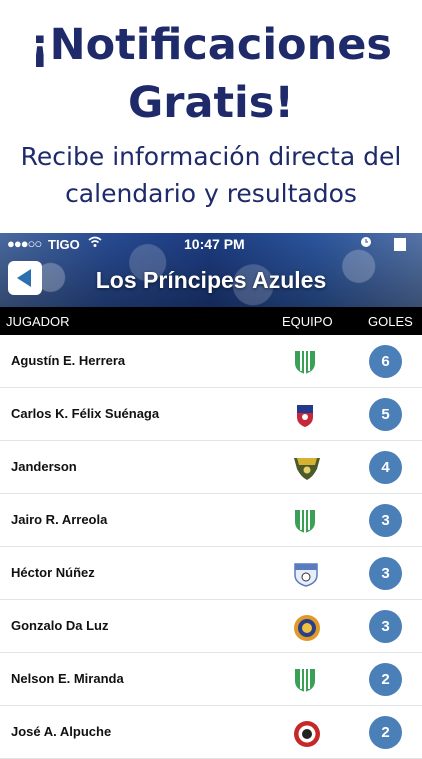 The image size is (422, 759). Describe the element at coordinates (85, 413) in the screenshot. I see `player-name: Carlos K. Félix Suénaga` at that location.